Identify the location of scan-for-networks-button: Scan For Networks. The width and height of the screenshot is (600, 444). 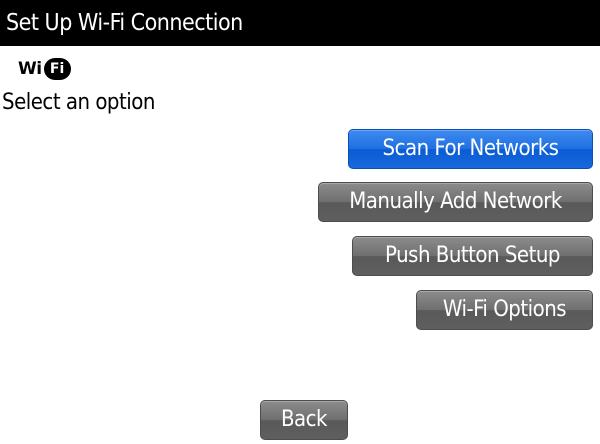
(470, 149).